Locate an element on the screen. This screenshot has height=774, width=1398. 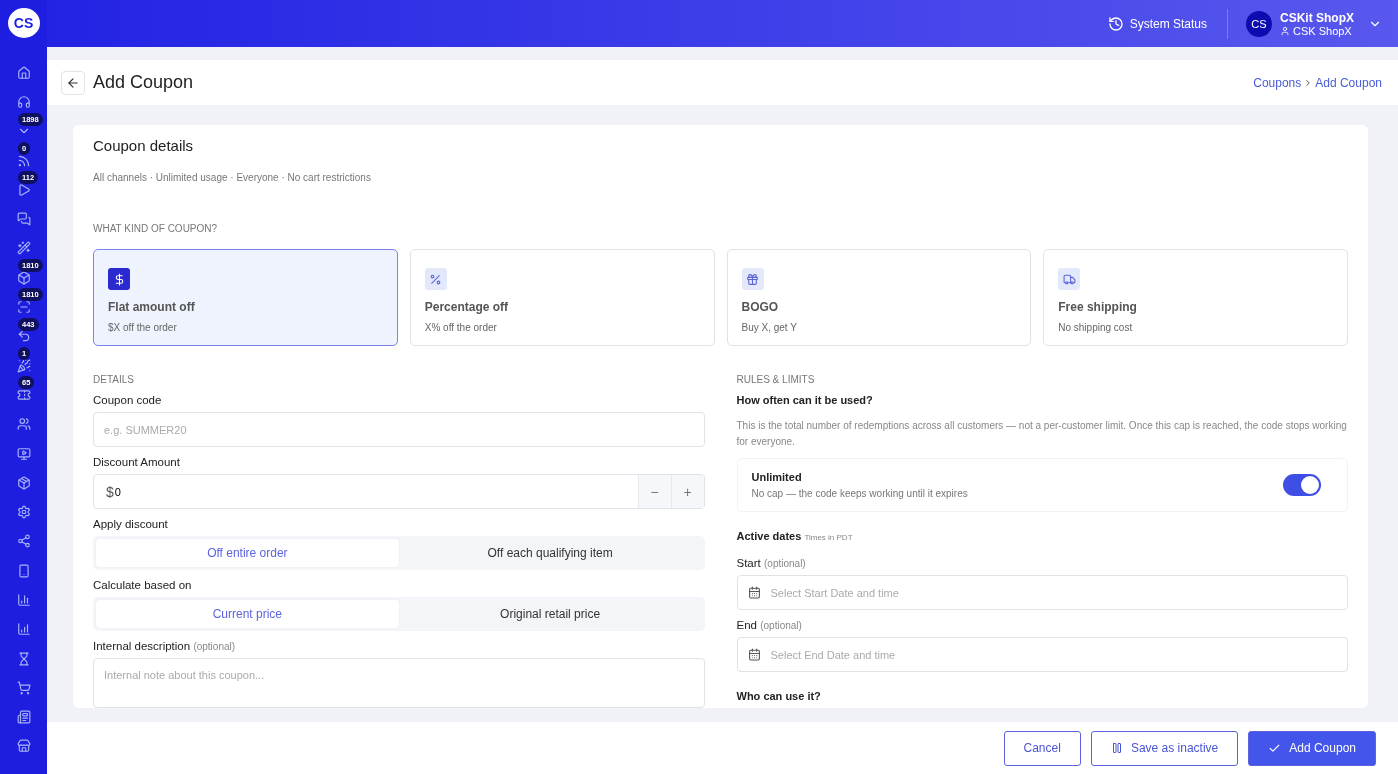
user-icon is located at coordinates (1285, 30).